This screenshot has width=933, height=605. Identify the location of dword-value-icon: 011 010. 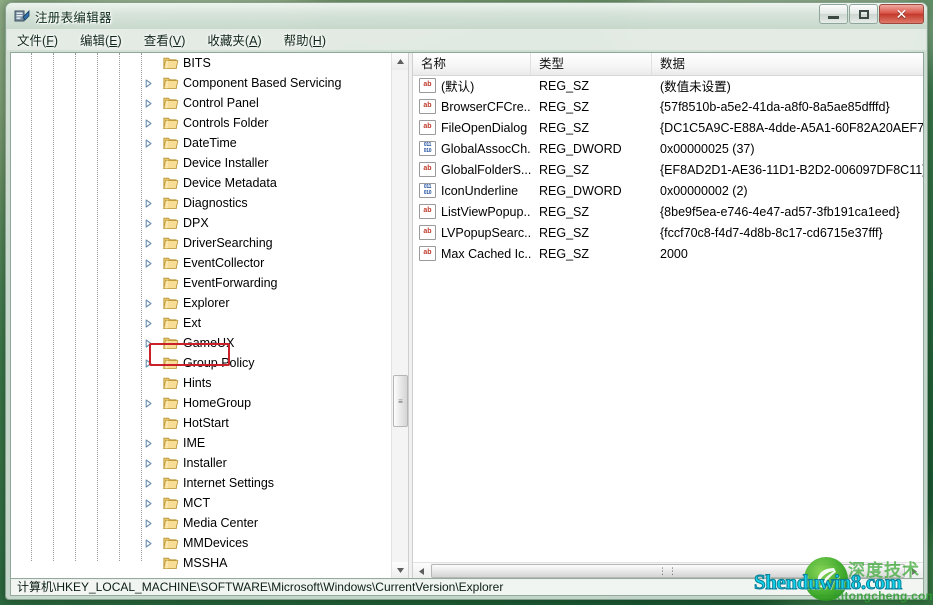
(427, 148).